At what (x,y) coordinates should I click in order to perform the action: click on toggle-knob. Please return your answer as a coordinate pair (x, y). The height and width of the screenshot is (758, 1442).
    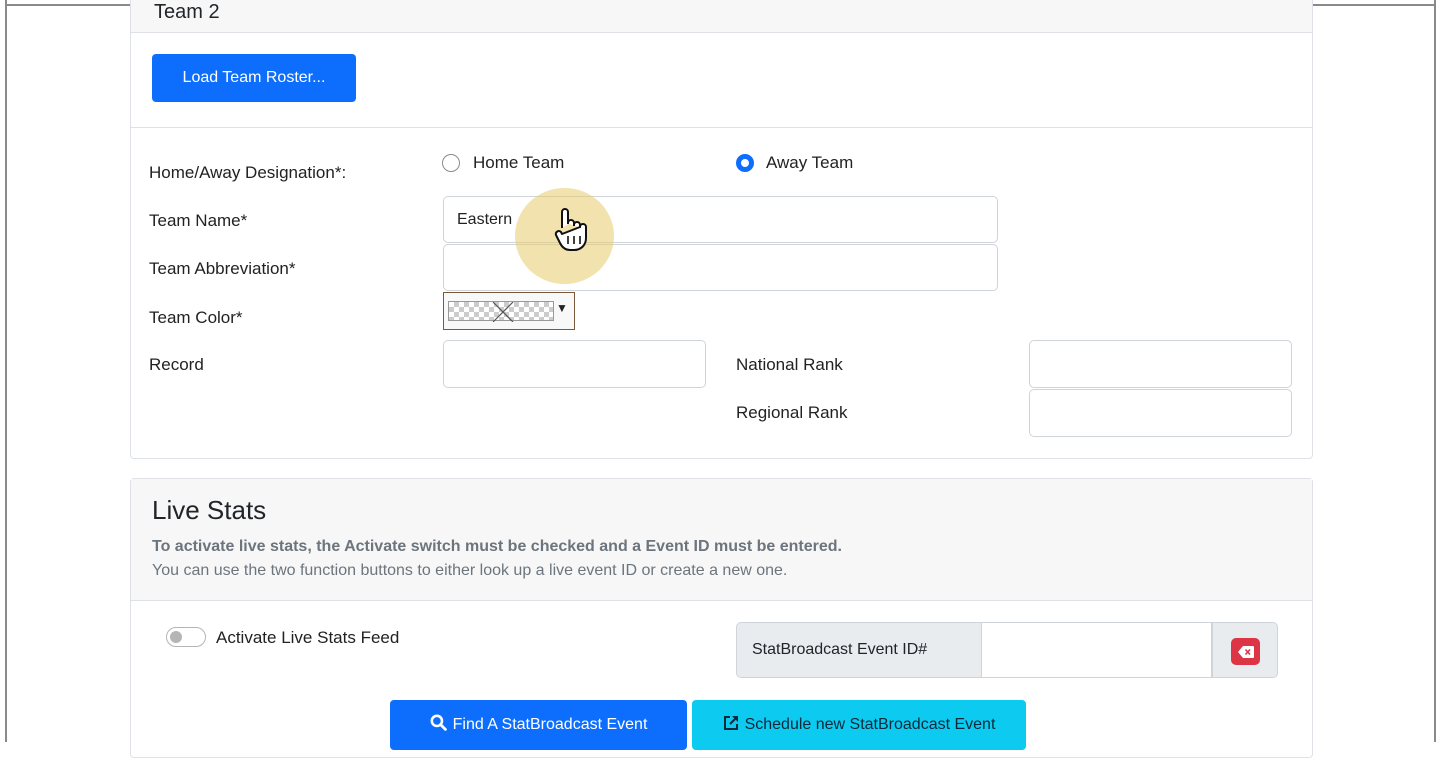
    Looking at the image, I should click on (176, 637).